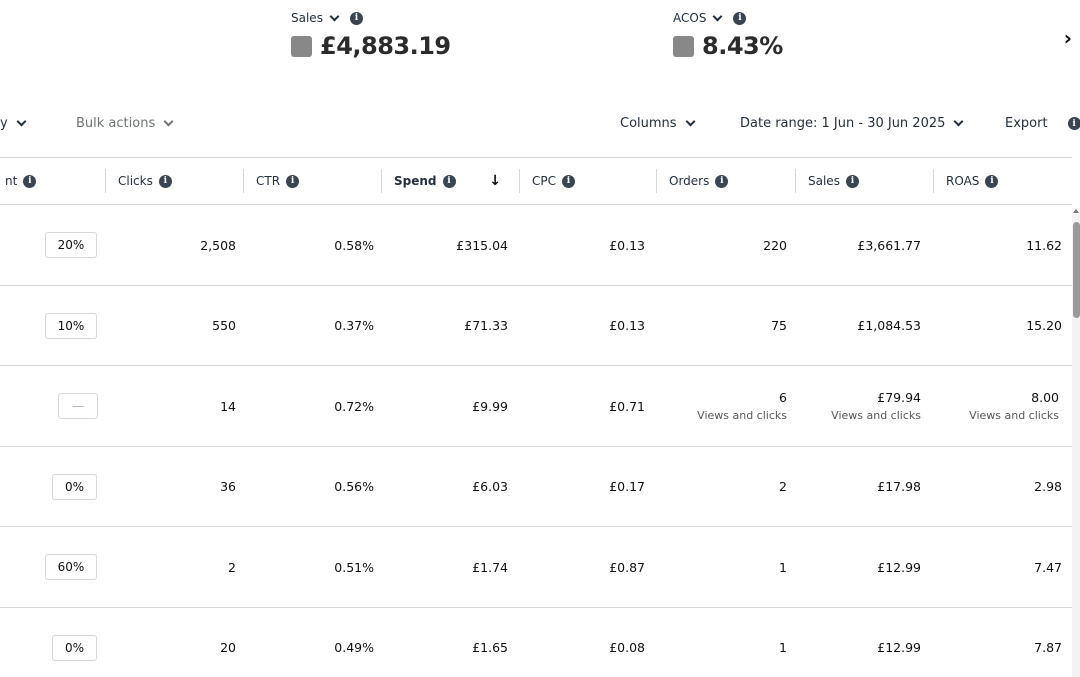 The image size is (1080, 677). What do you see at coordinates (648, 123) in the screenshot?
I see `columns-label: Columns` at bounding box center [648, 123].